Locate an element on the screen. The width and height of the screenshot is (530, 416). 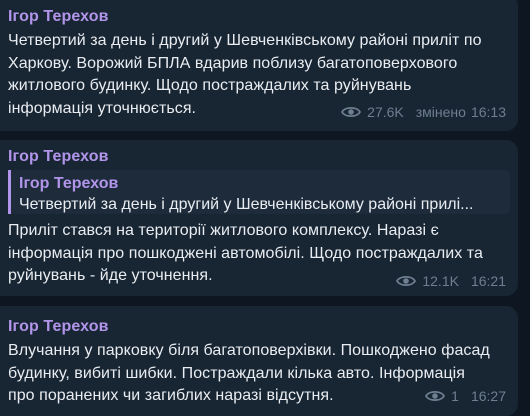
view-count: 12.1K is located at coordinates (440, 281).